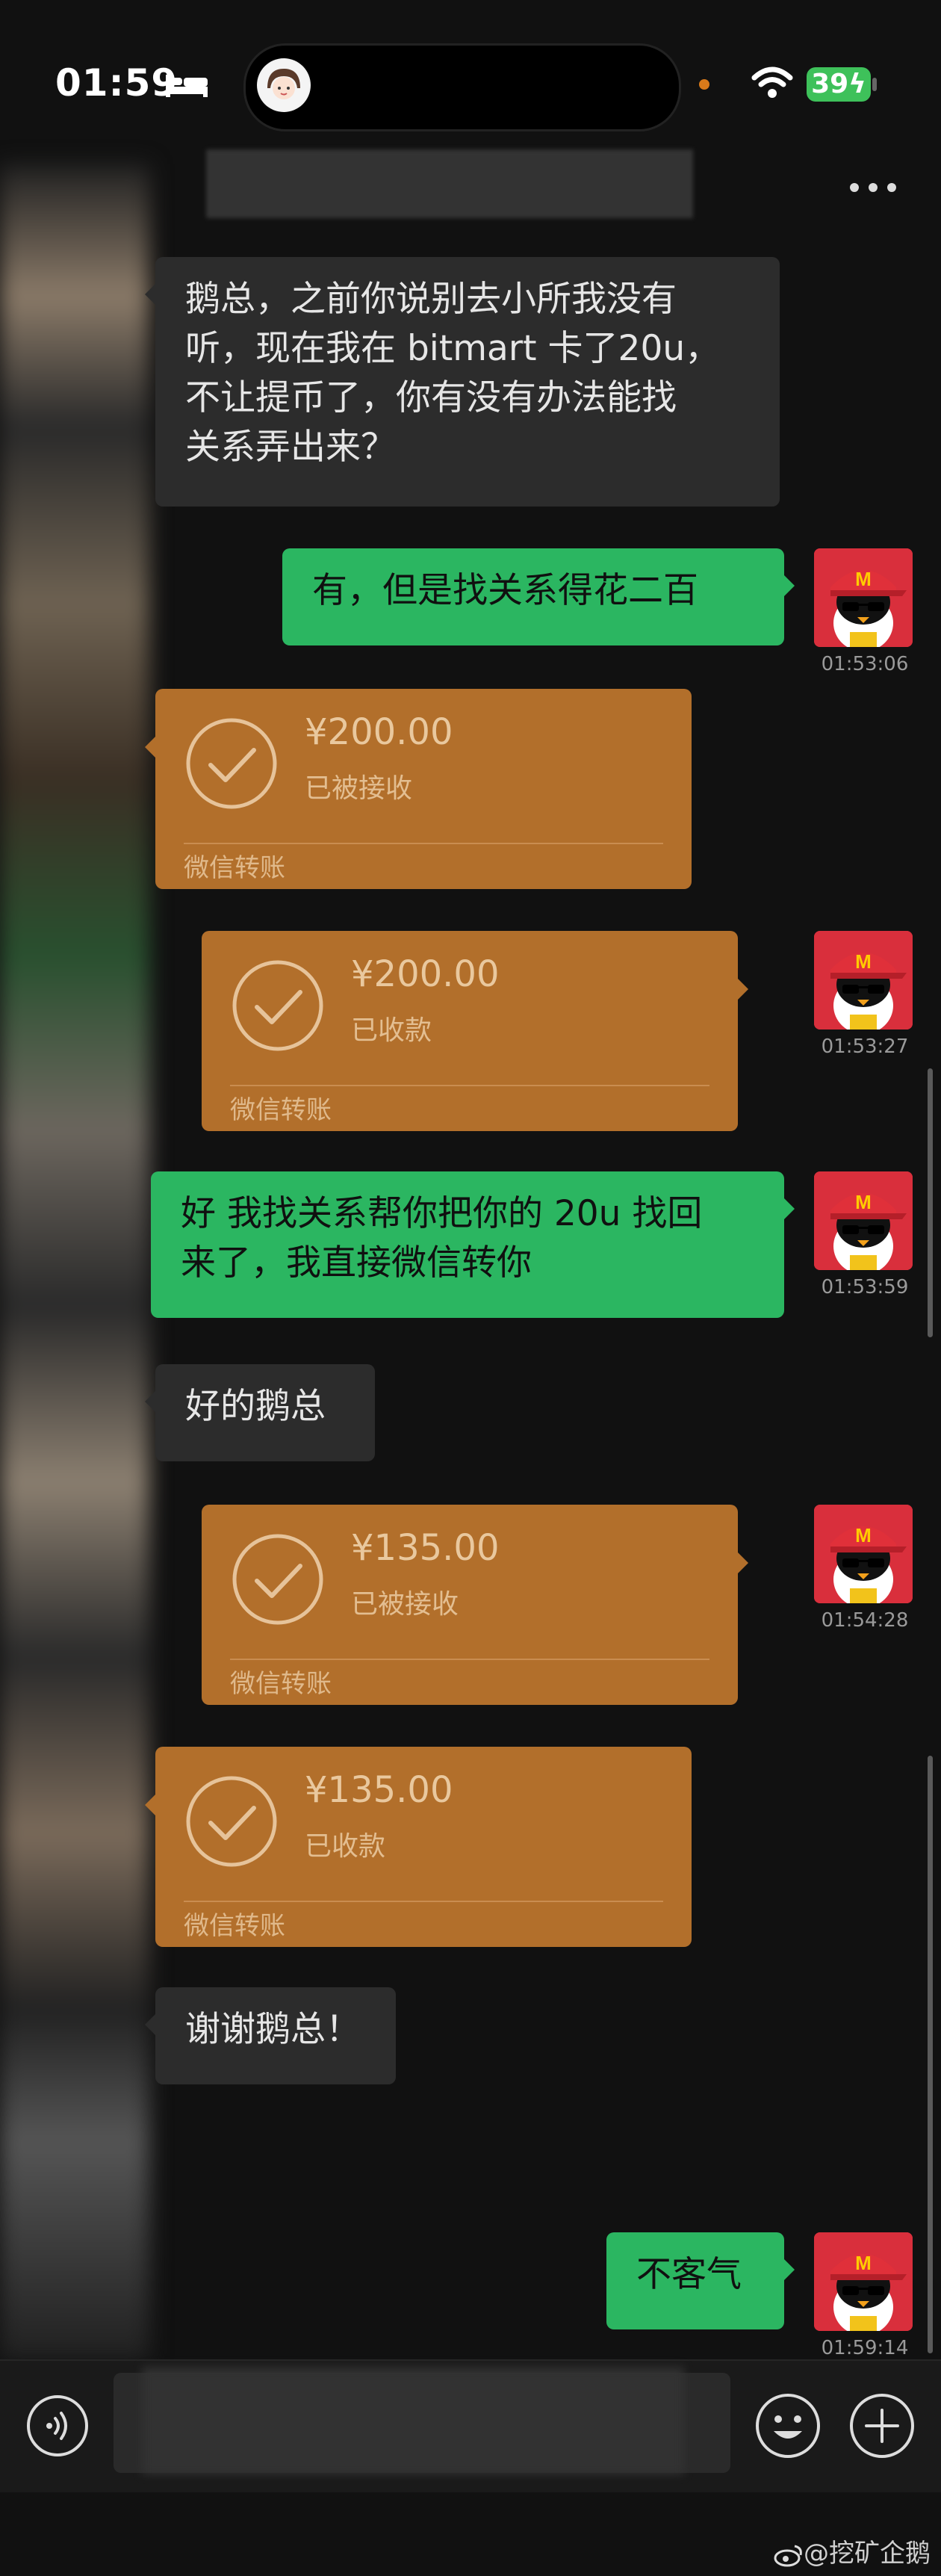 The image size is (941, 2576). Describe the element at coordinates (873, 187) in the screenshot. I see `more-icon` at that location.